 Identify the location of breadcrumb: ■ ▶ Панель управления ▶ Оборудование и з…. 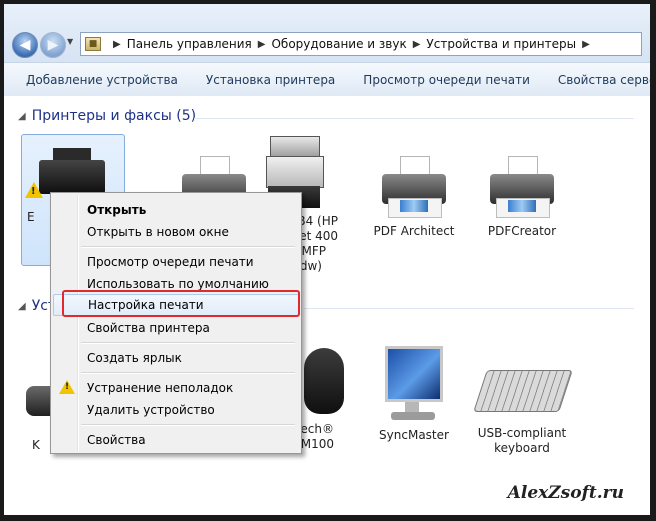
(361, 44).